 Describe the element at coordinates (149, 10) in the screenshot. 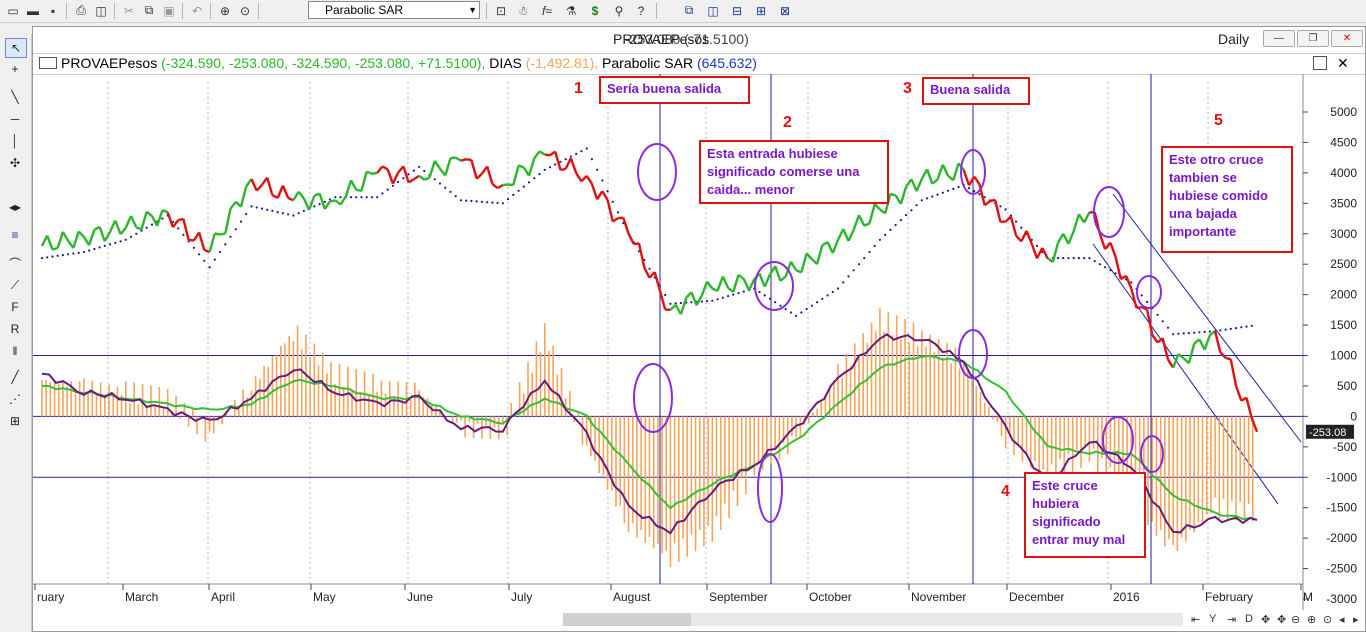

I see `copy-icon: ⧉` at that location.